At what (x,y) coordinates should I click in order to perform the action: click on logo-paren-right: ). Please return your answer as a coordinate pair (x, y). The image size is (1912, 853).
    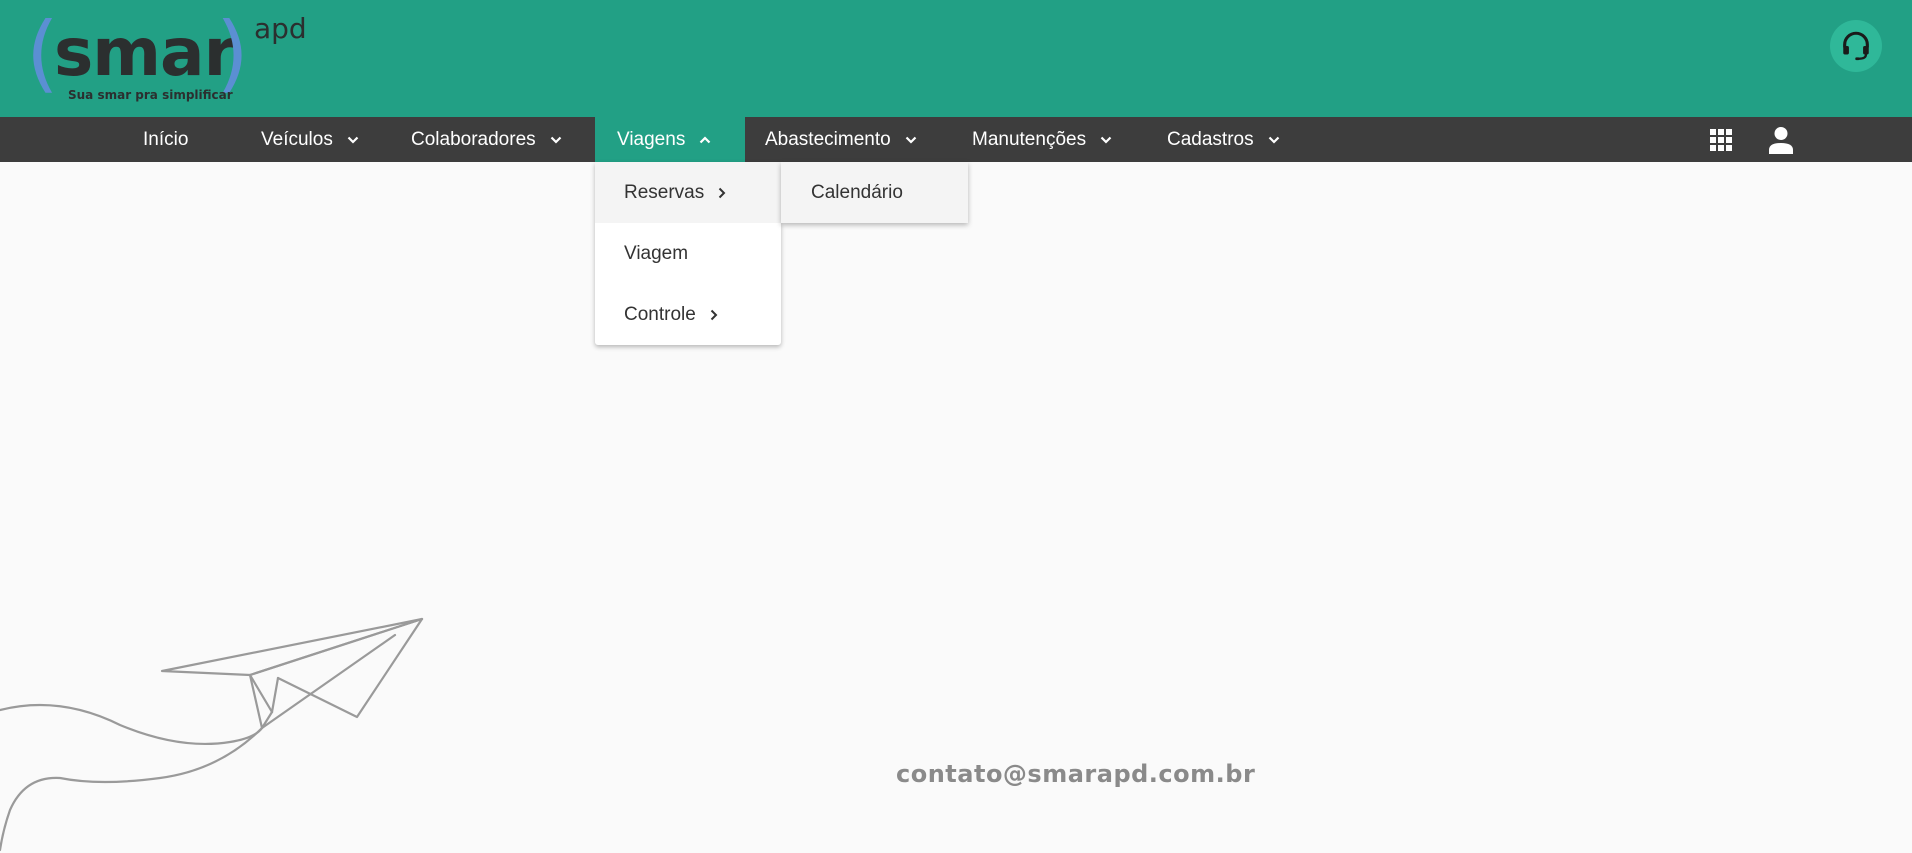
    Looking at the image, I should click on (232, 53).